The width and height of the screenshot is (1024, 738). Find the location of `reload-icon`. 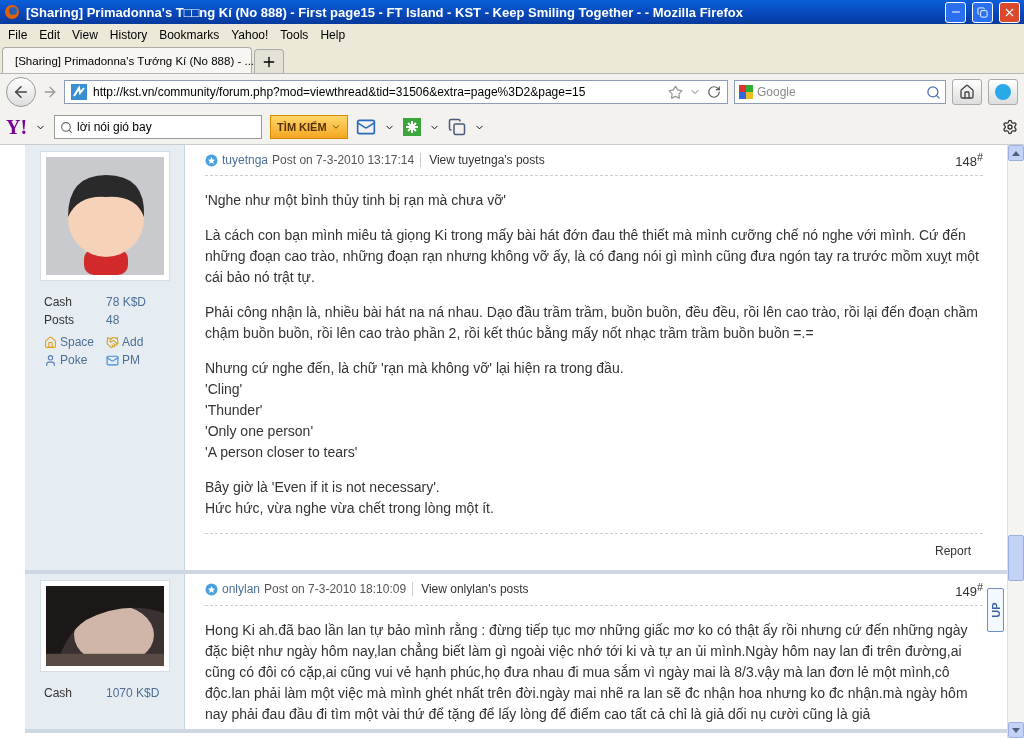

reload-icon is located at coordinates (714, 92).